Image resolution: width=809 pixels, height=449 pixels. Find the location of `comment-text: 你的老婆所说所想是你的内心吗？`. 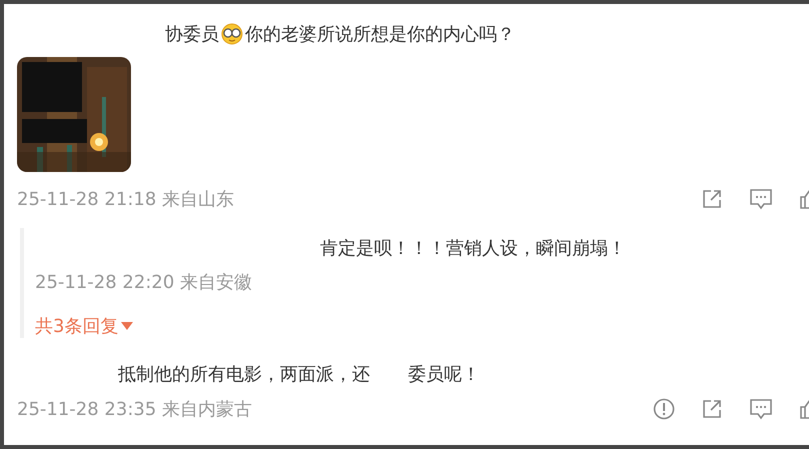

comment-text: 你的老婆所说所想是你的内心吗？ is located at coordinates (380, 34).